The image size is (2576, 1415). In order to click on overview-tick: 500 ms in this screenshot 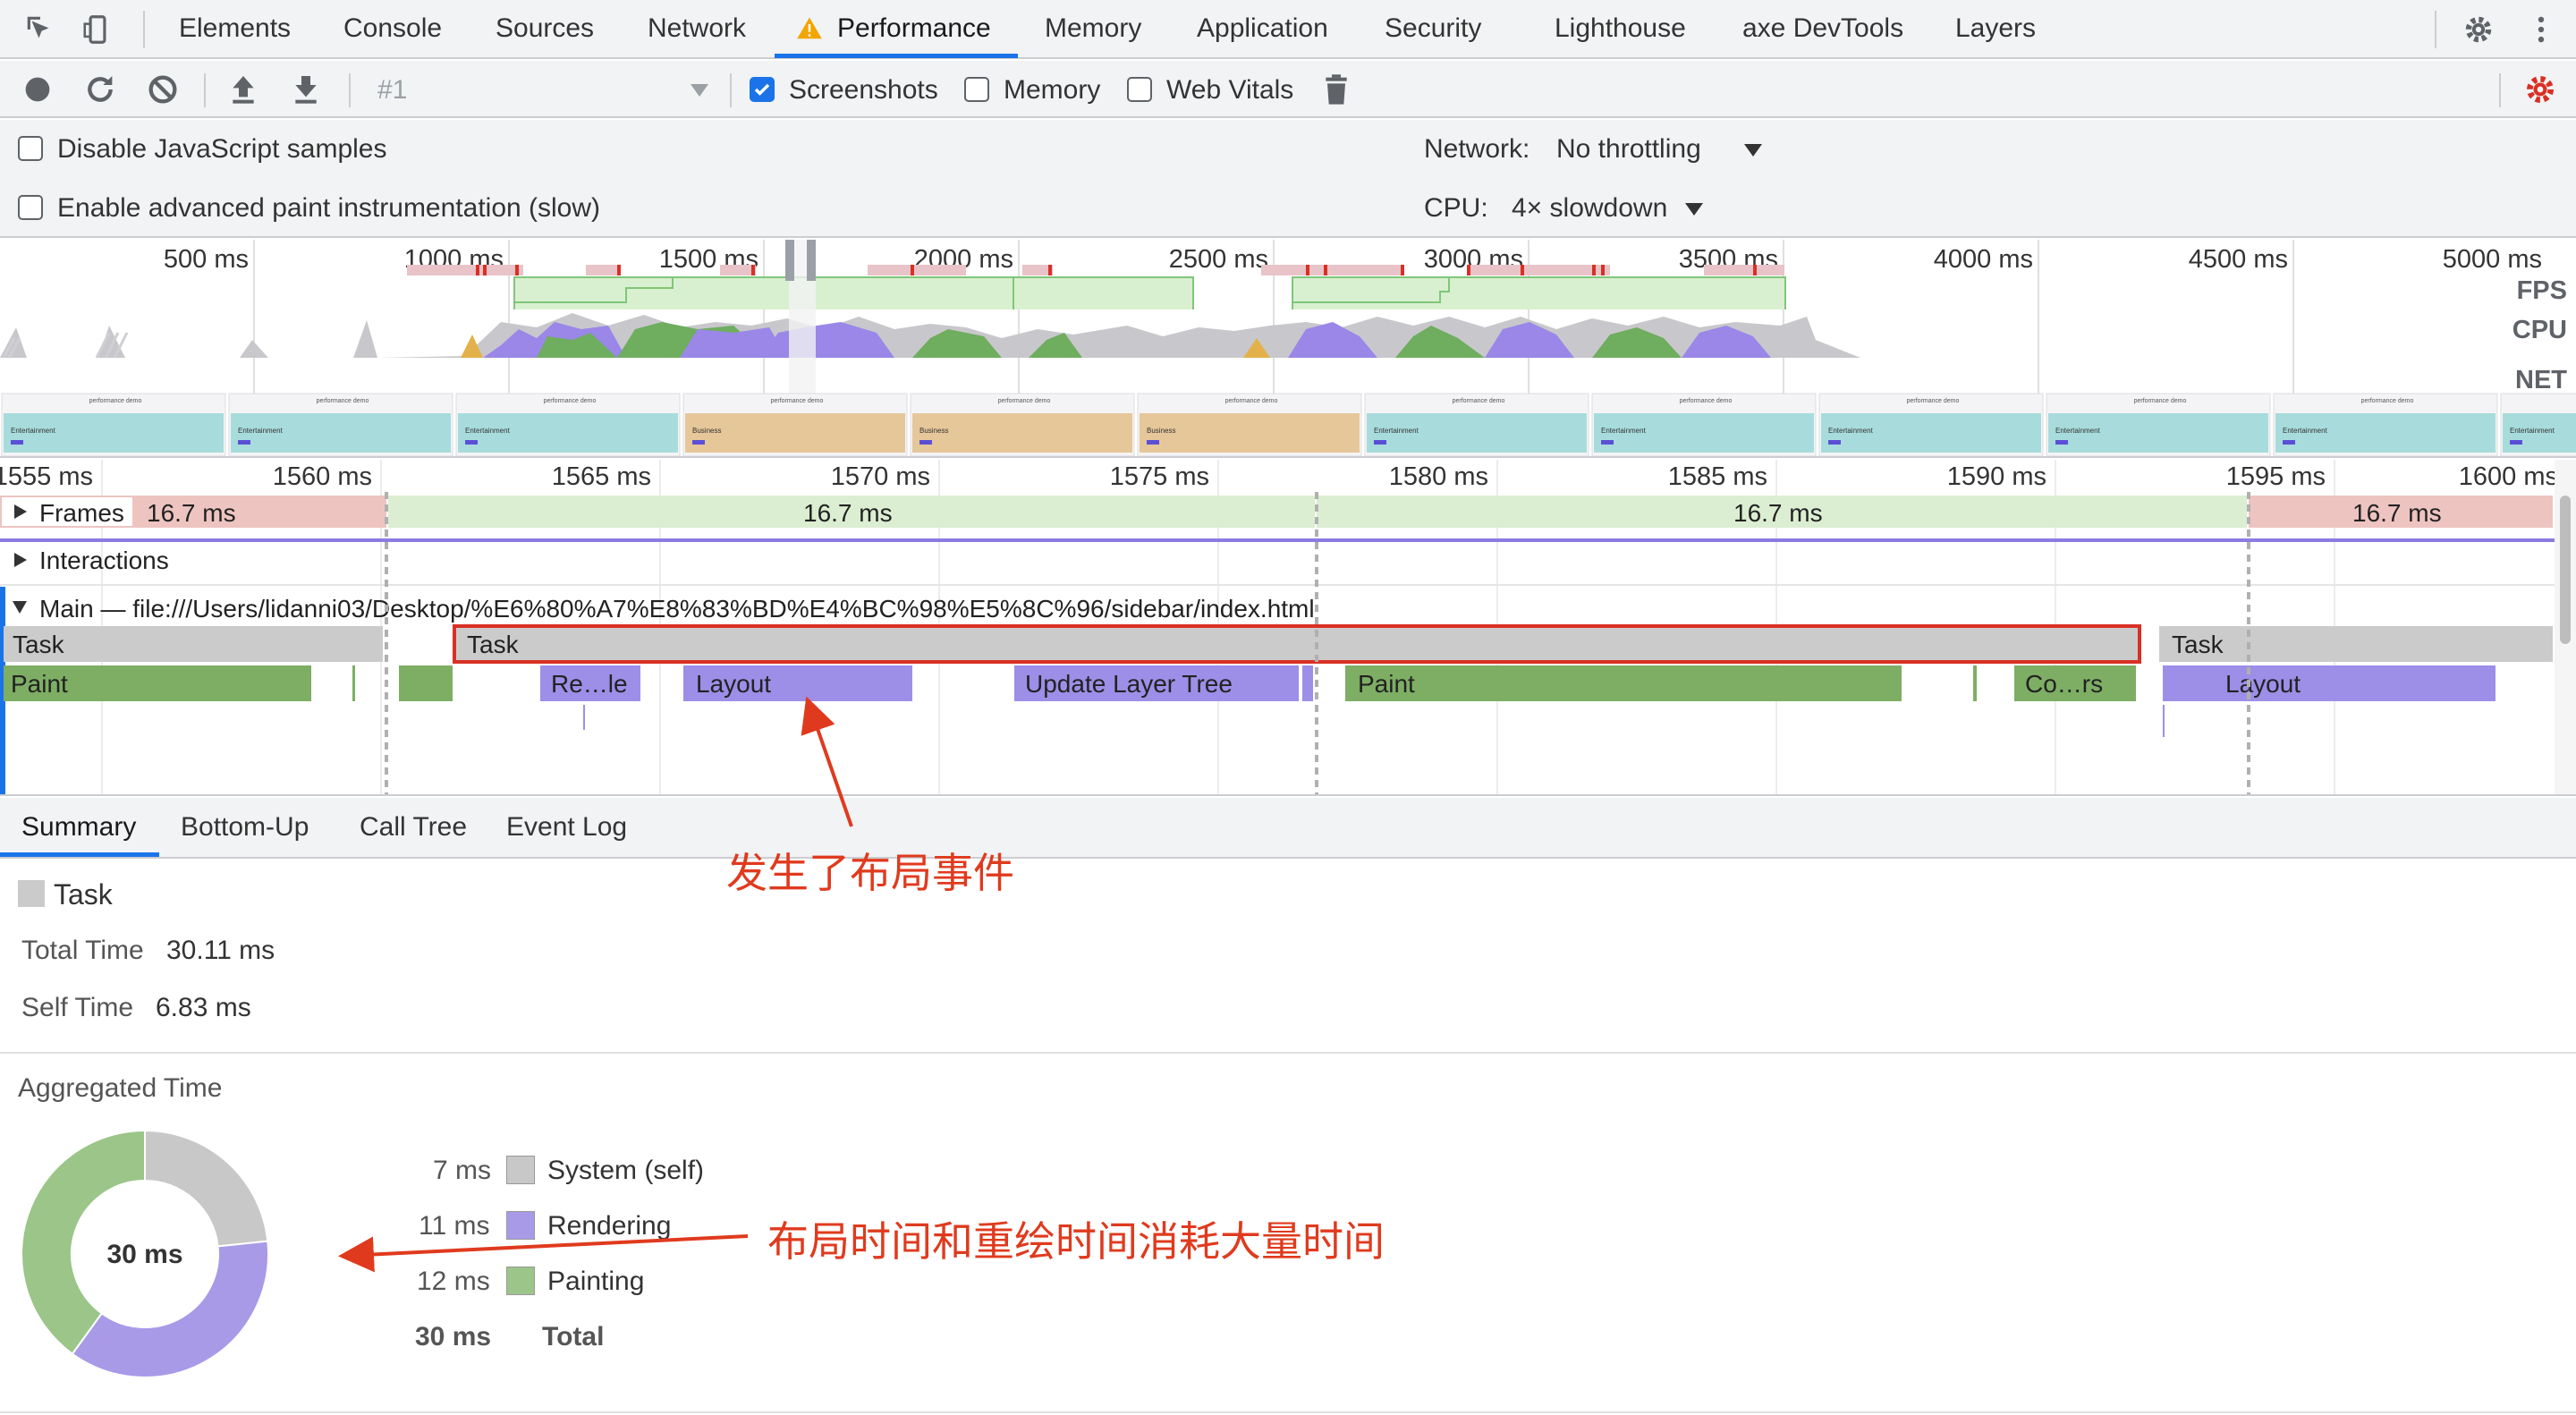, I will do `click(206, 260)`.